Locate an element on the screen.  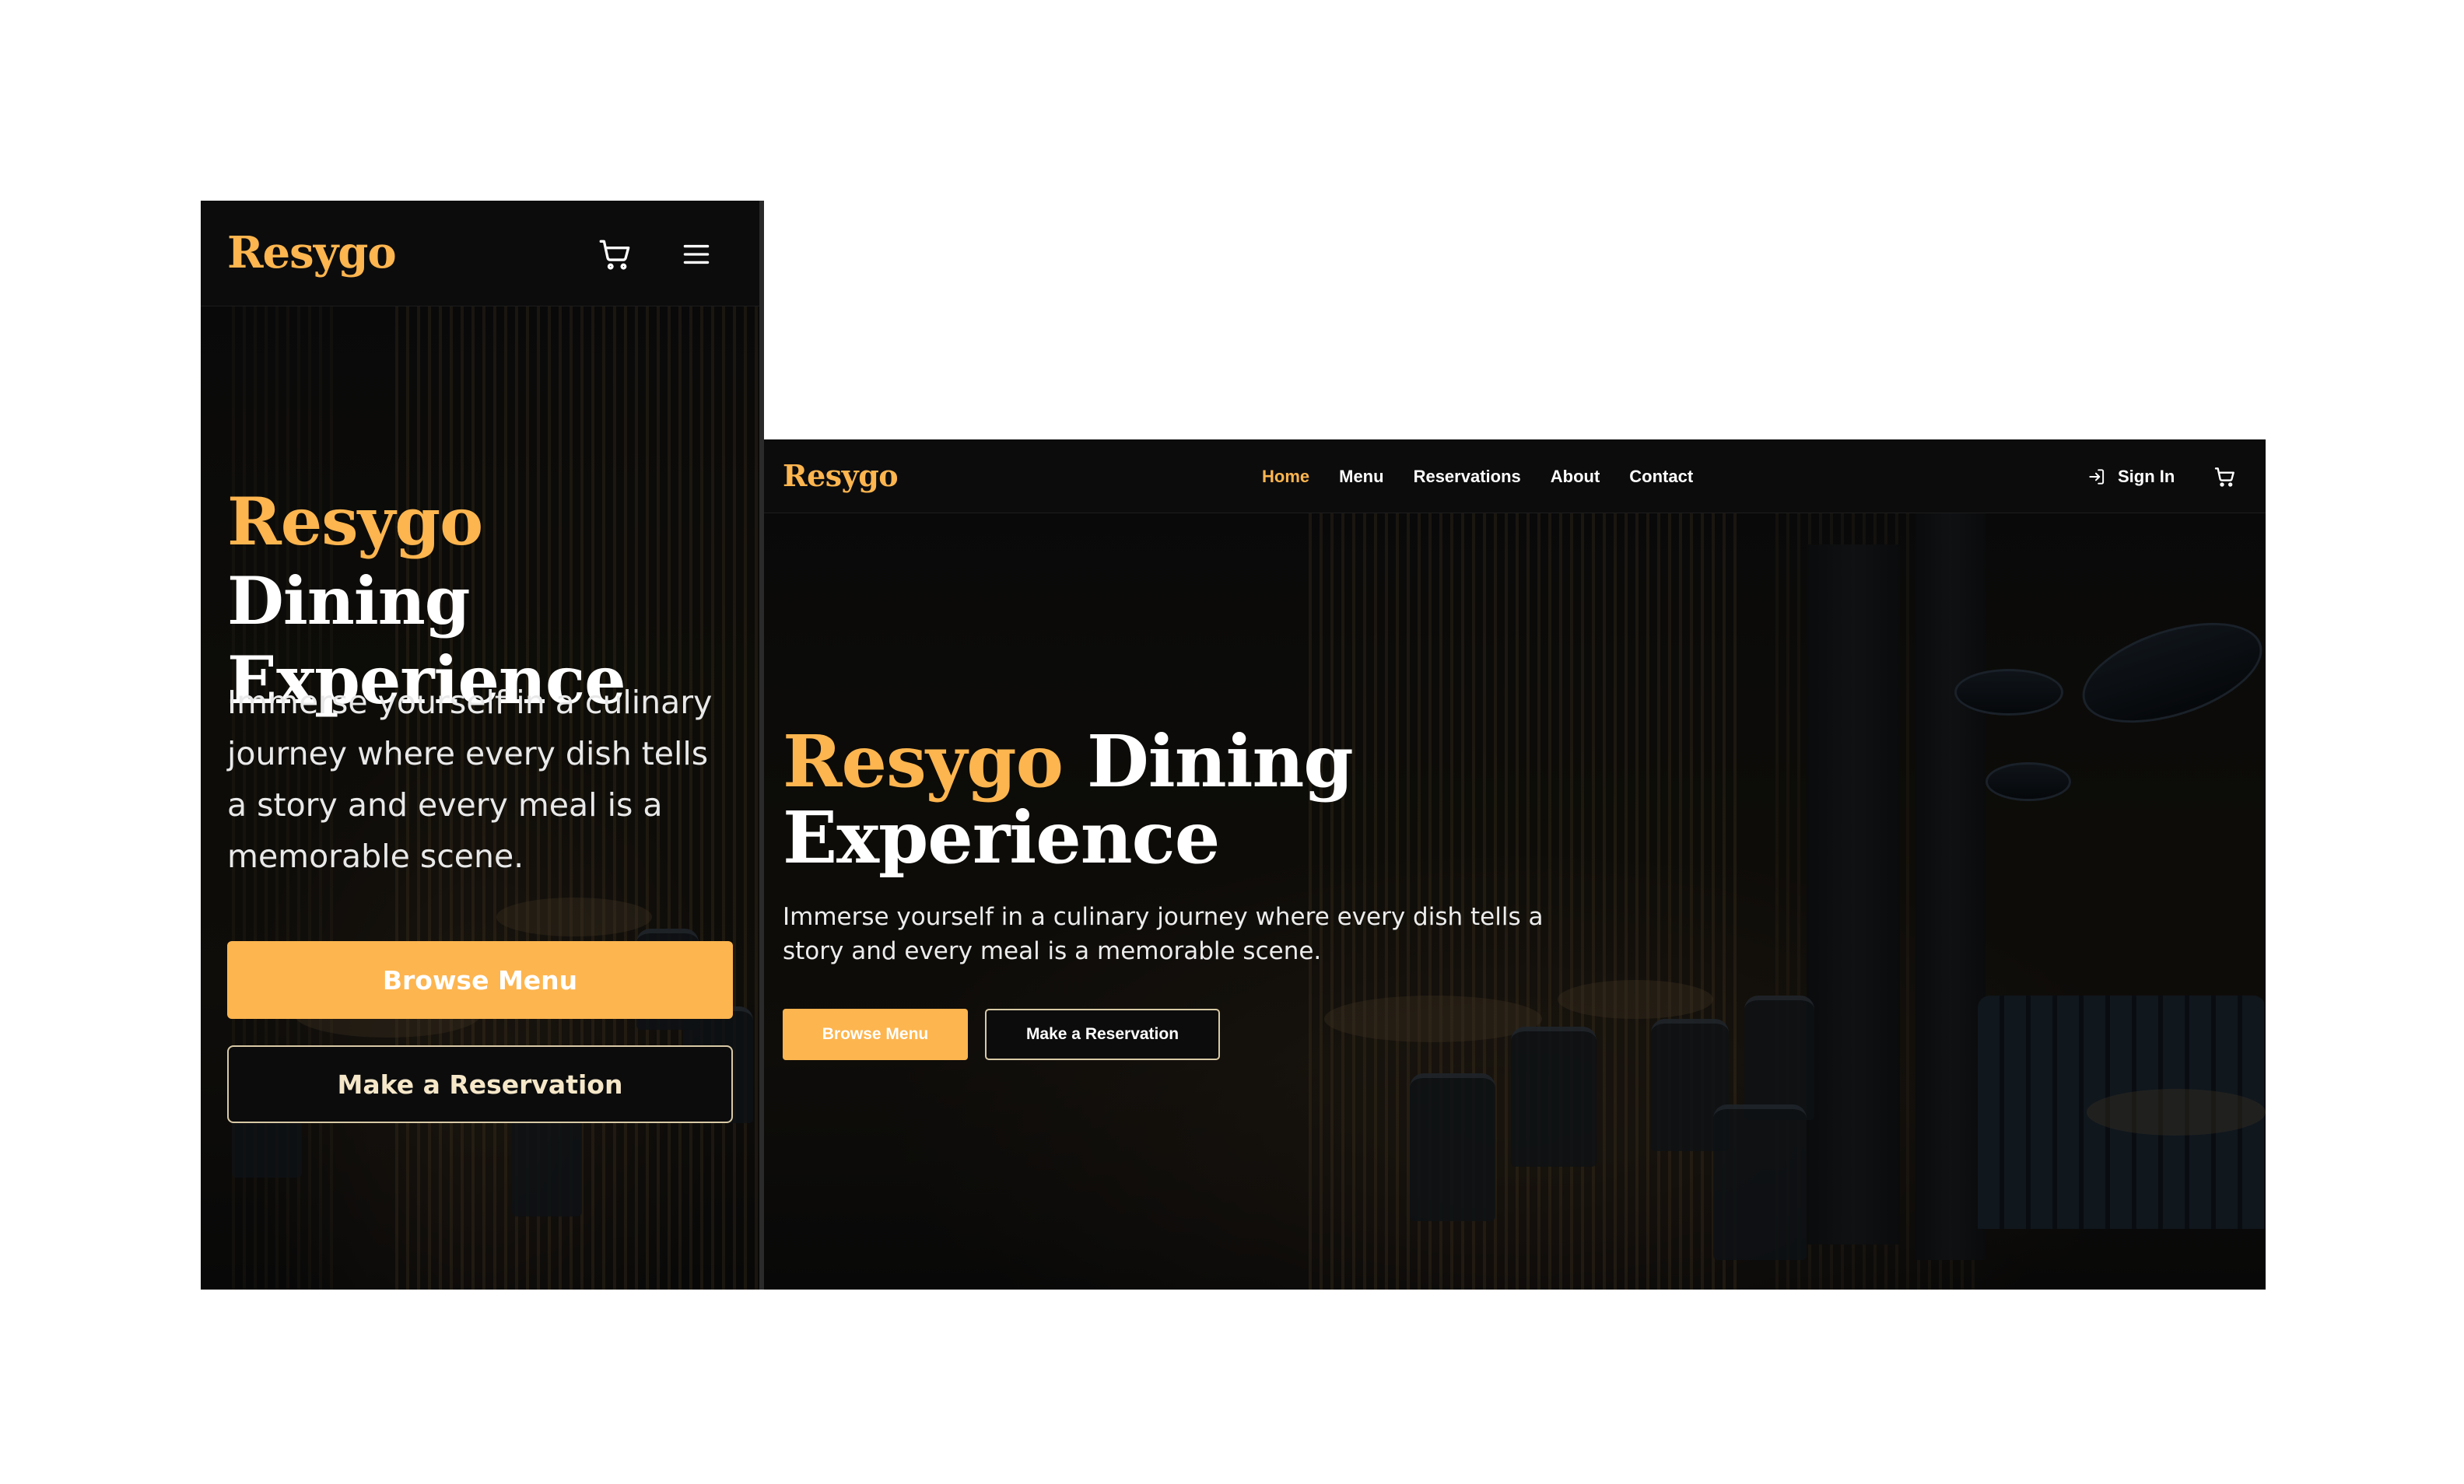
nav-menu: Menu is located at coordinates (1361, 477).